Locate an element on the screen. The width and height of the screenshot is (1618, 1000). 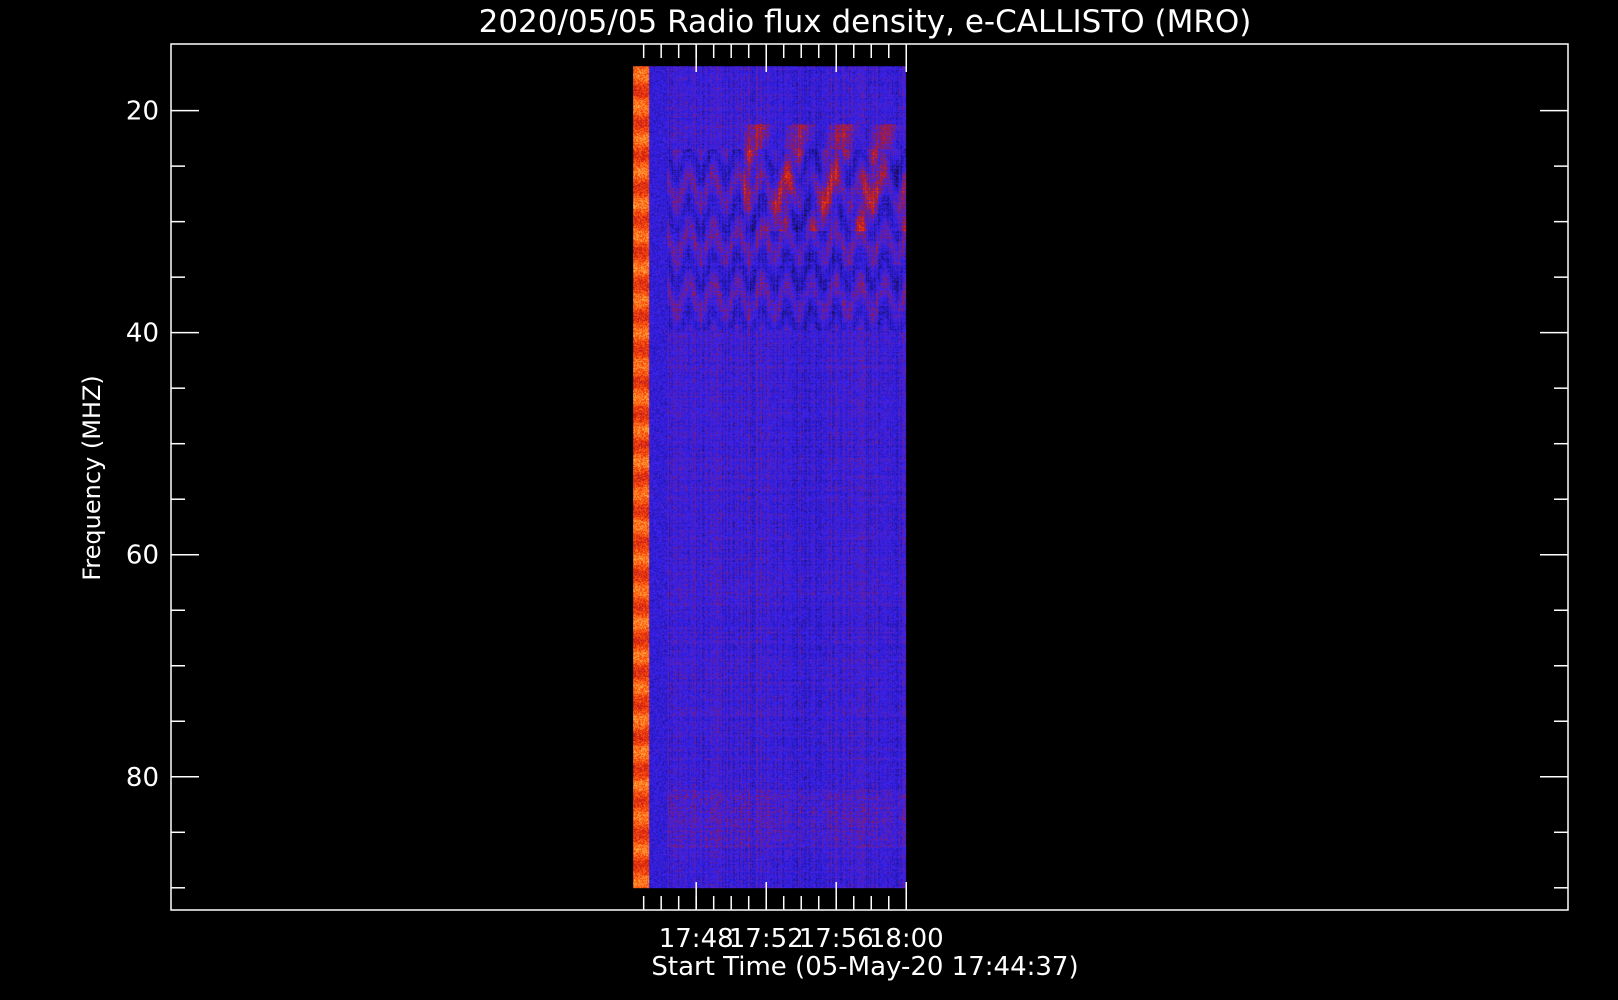
spectrogram-heatmap is located at coordinates (770, 477).